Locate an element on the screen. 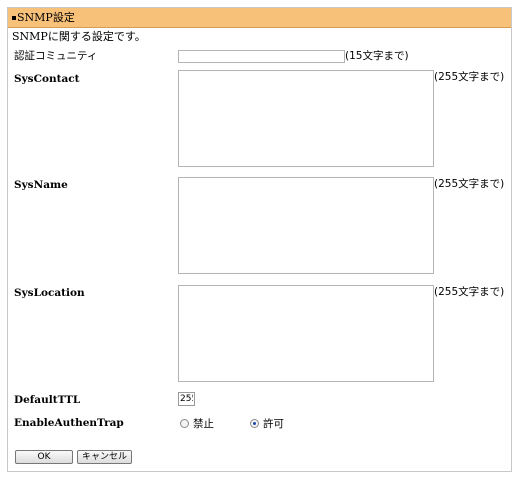 This screenshot has height=477, width=518. ok-button: OK is located at coordinates (44, 457).